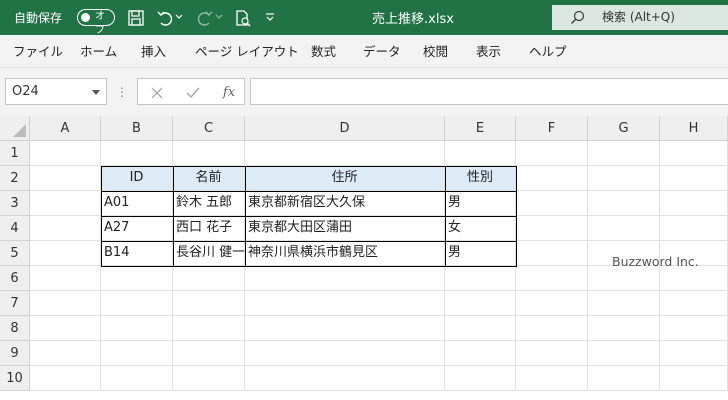 The image size is (728, 400). What do you see at coordinates (552, 153) in the screenshot?
I see `cell-f1` at bounding box center [552, 153].